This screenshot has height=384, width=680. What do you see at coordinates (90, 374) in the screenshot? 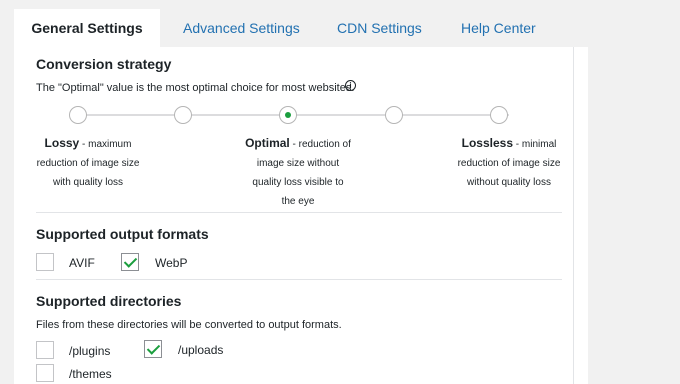
I see `themes-label: /themes` at bounding box center [90, 374].